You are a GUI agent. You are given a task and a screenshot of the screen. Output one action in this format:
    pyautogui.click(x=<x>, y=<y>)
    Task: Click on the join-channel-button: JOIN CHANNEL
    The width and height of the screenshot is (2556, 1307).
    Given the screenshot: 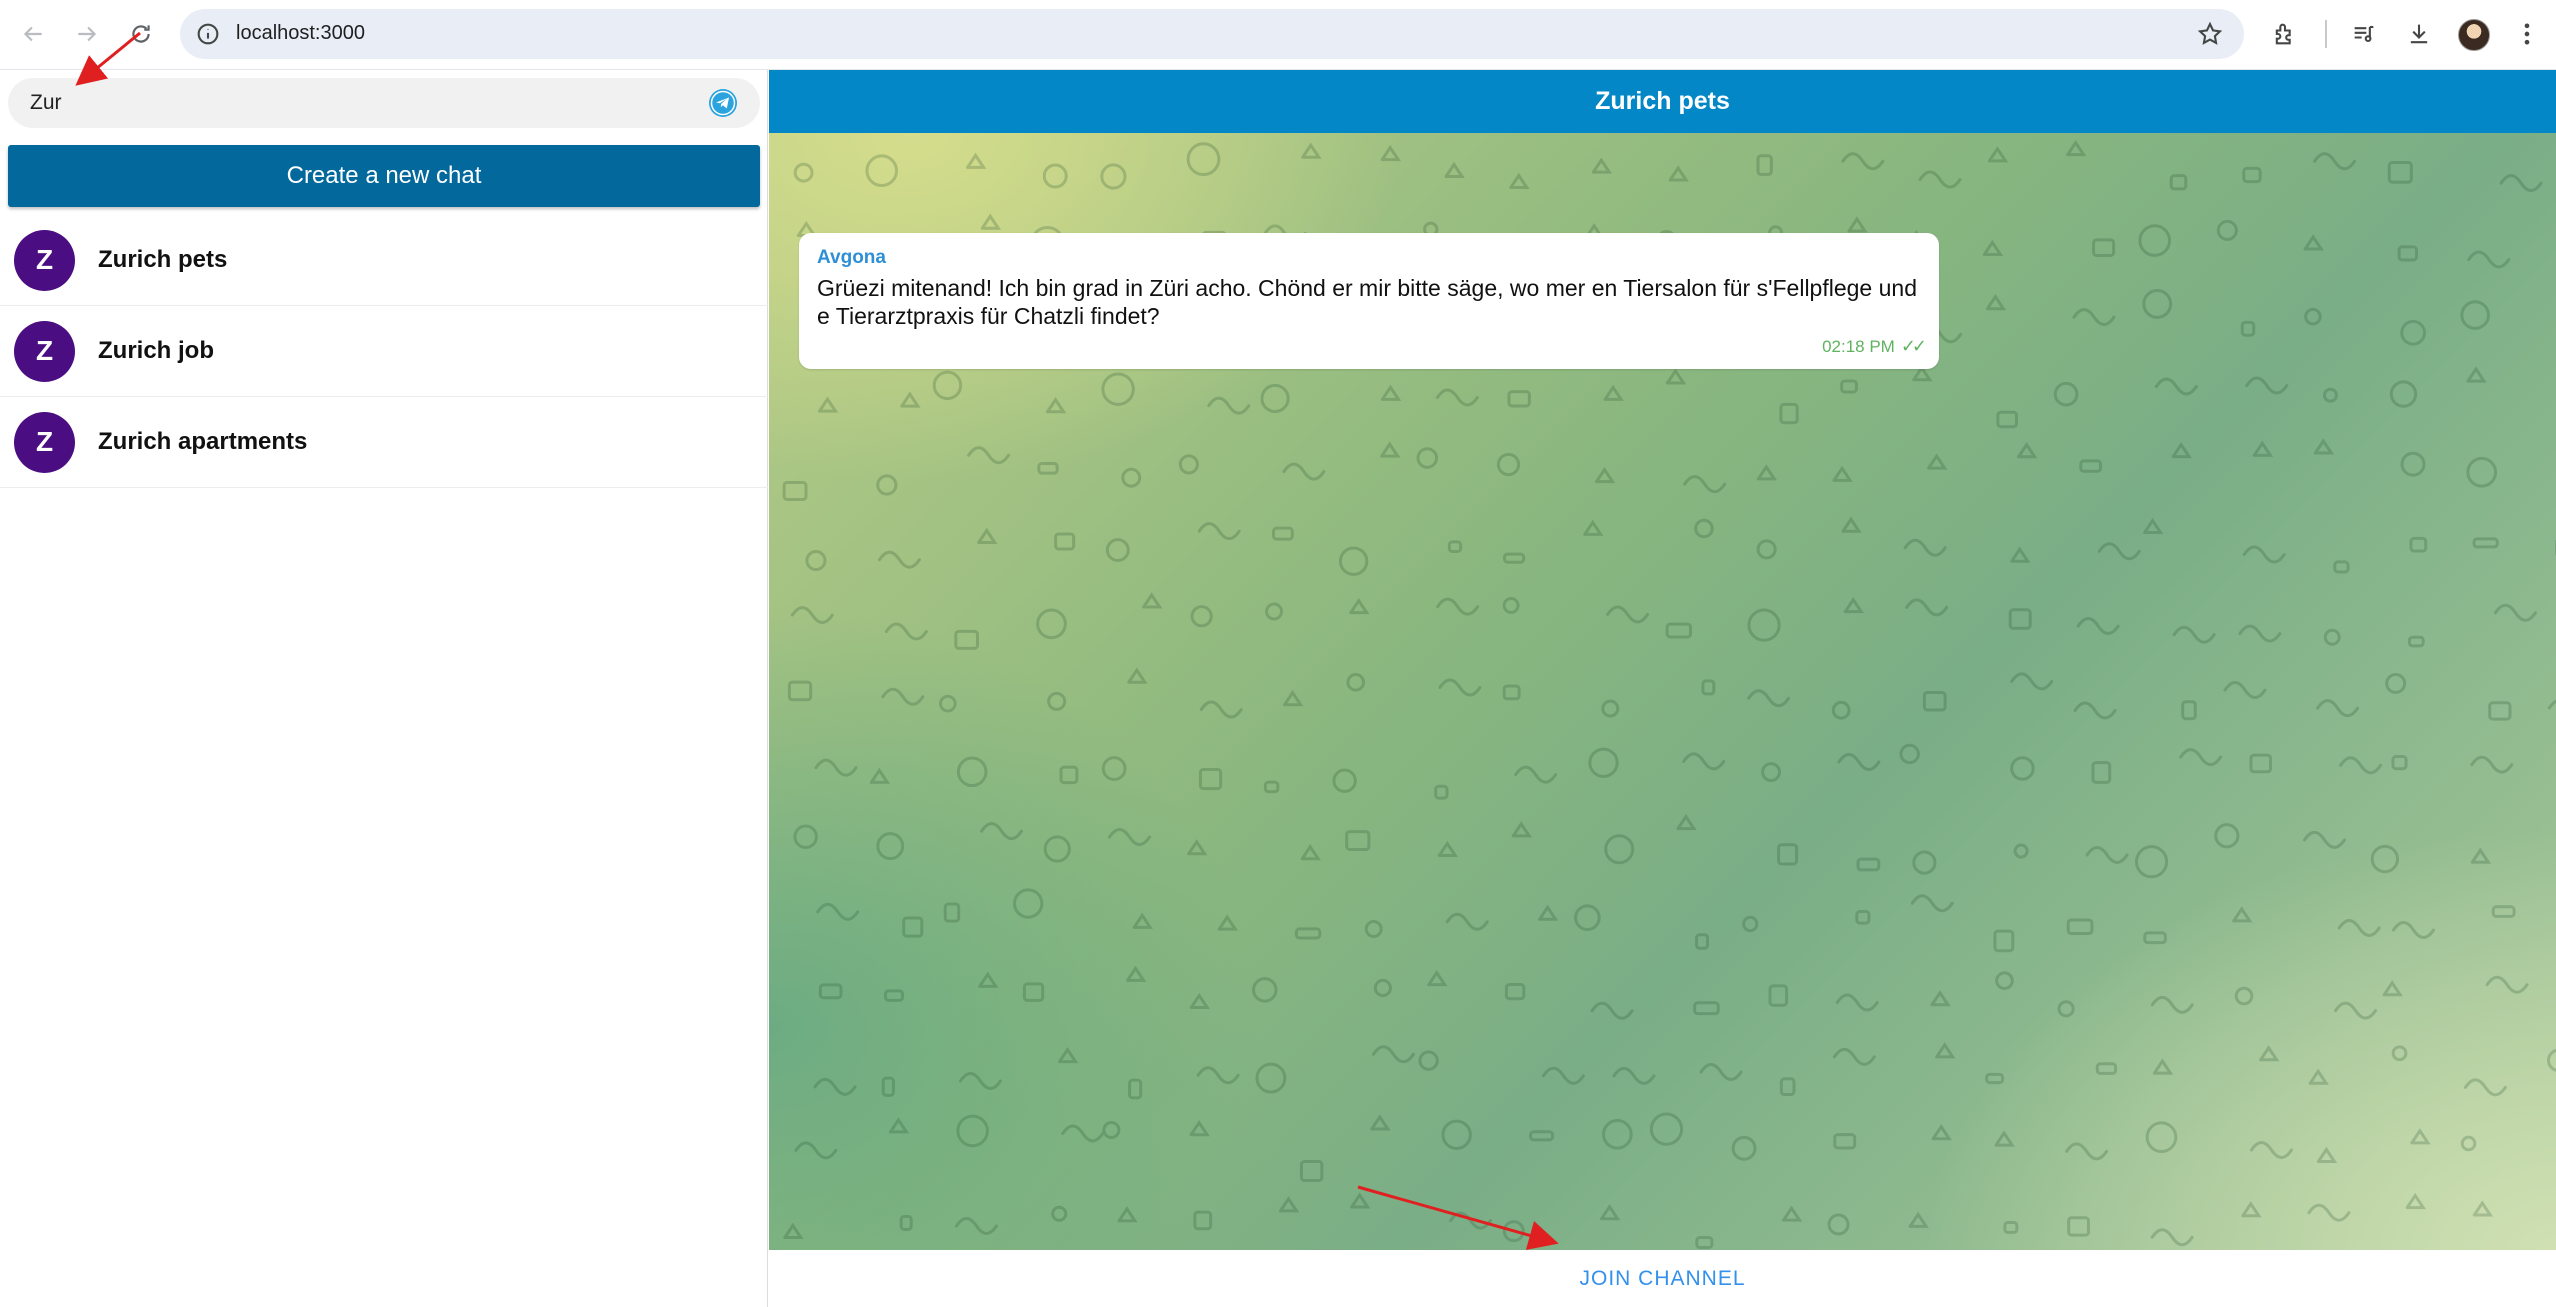 What is the action you would take?
    pyautogui.click(x=1662, y=1279)
    